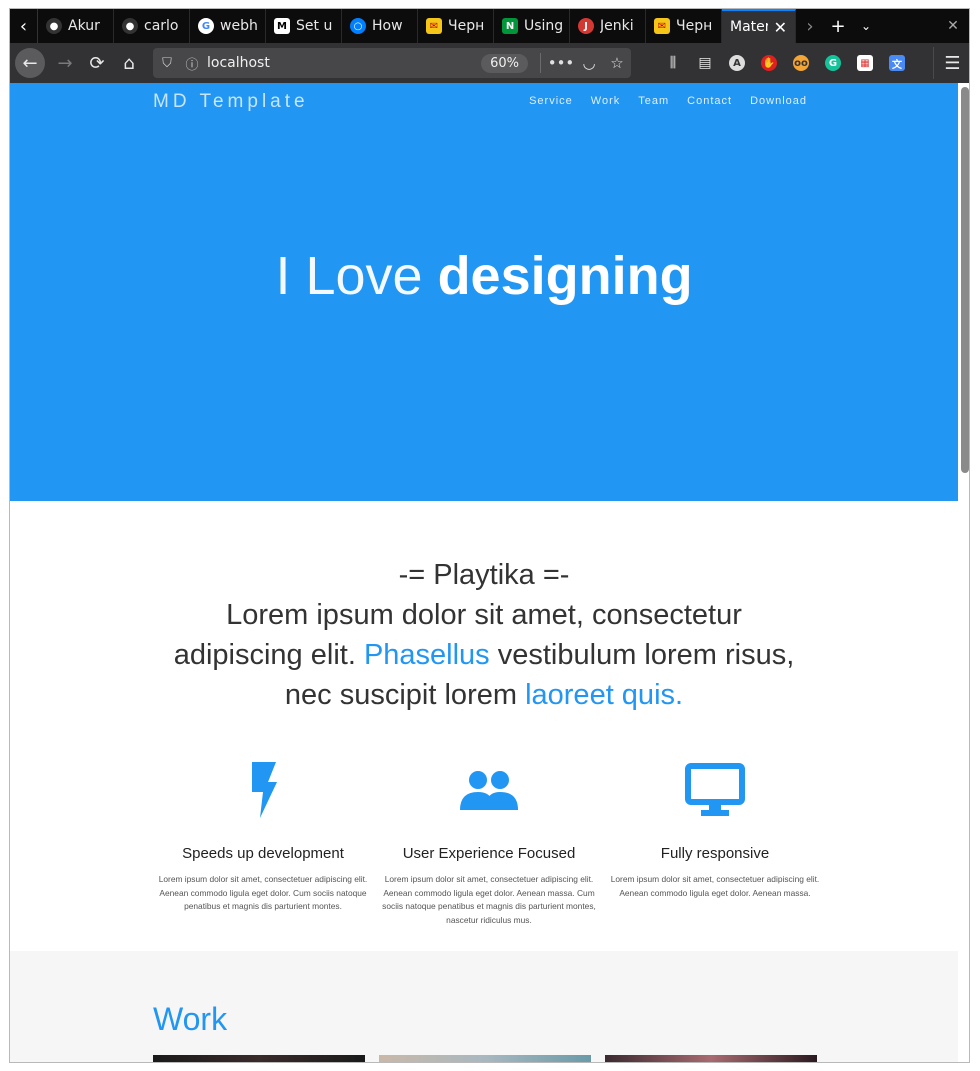 The width and height of the screenshot is (980, 1071). Describe the element at coordinates (426, 655) in the screenshot. I see `intro-highlight: Phasellus` at that location.